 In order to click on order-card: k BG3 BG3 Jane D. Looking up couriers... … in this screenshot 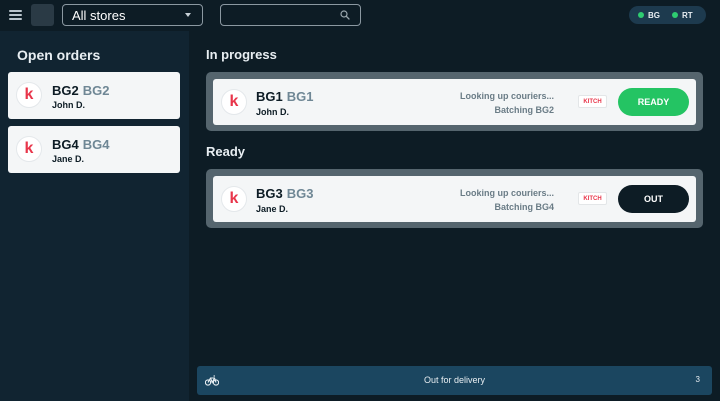, I will do `click(454, 199)`.